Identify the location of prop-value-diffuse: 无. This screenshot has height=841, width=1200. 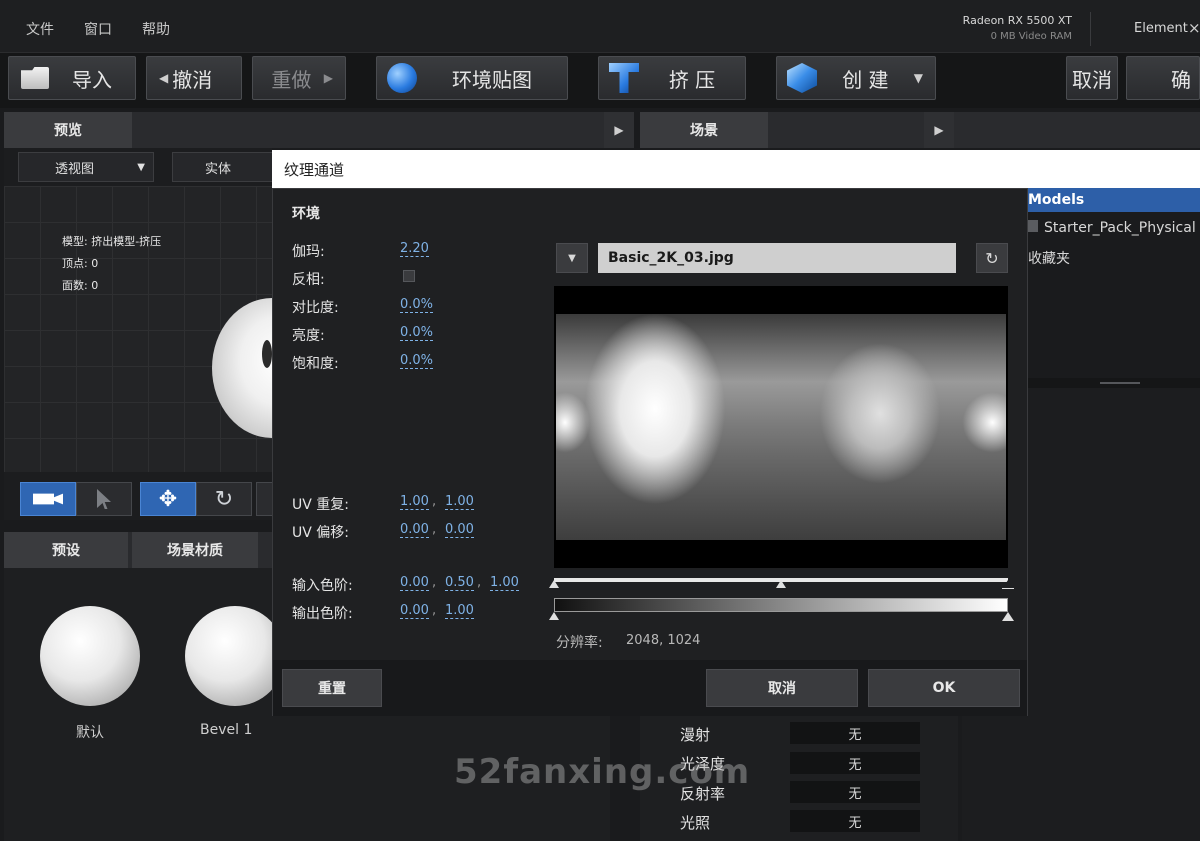
(855, 733).